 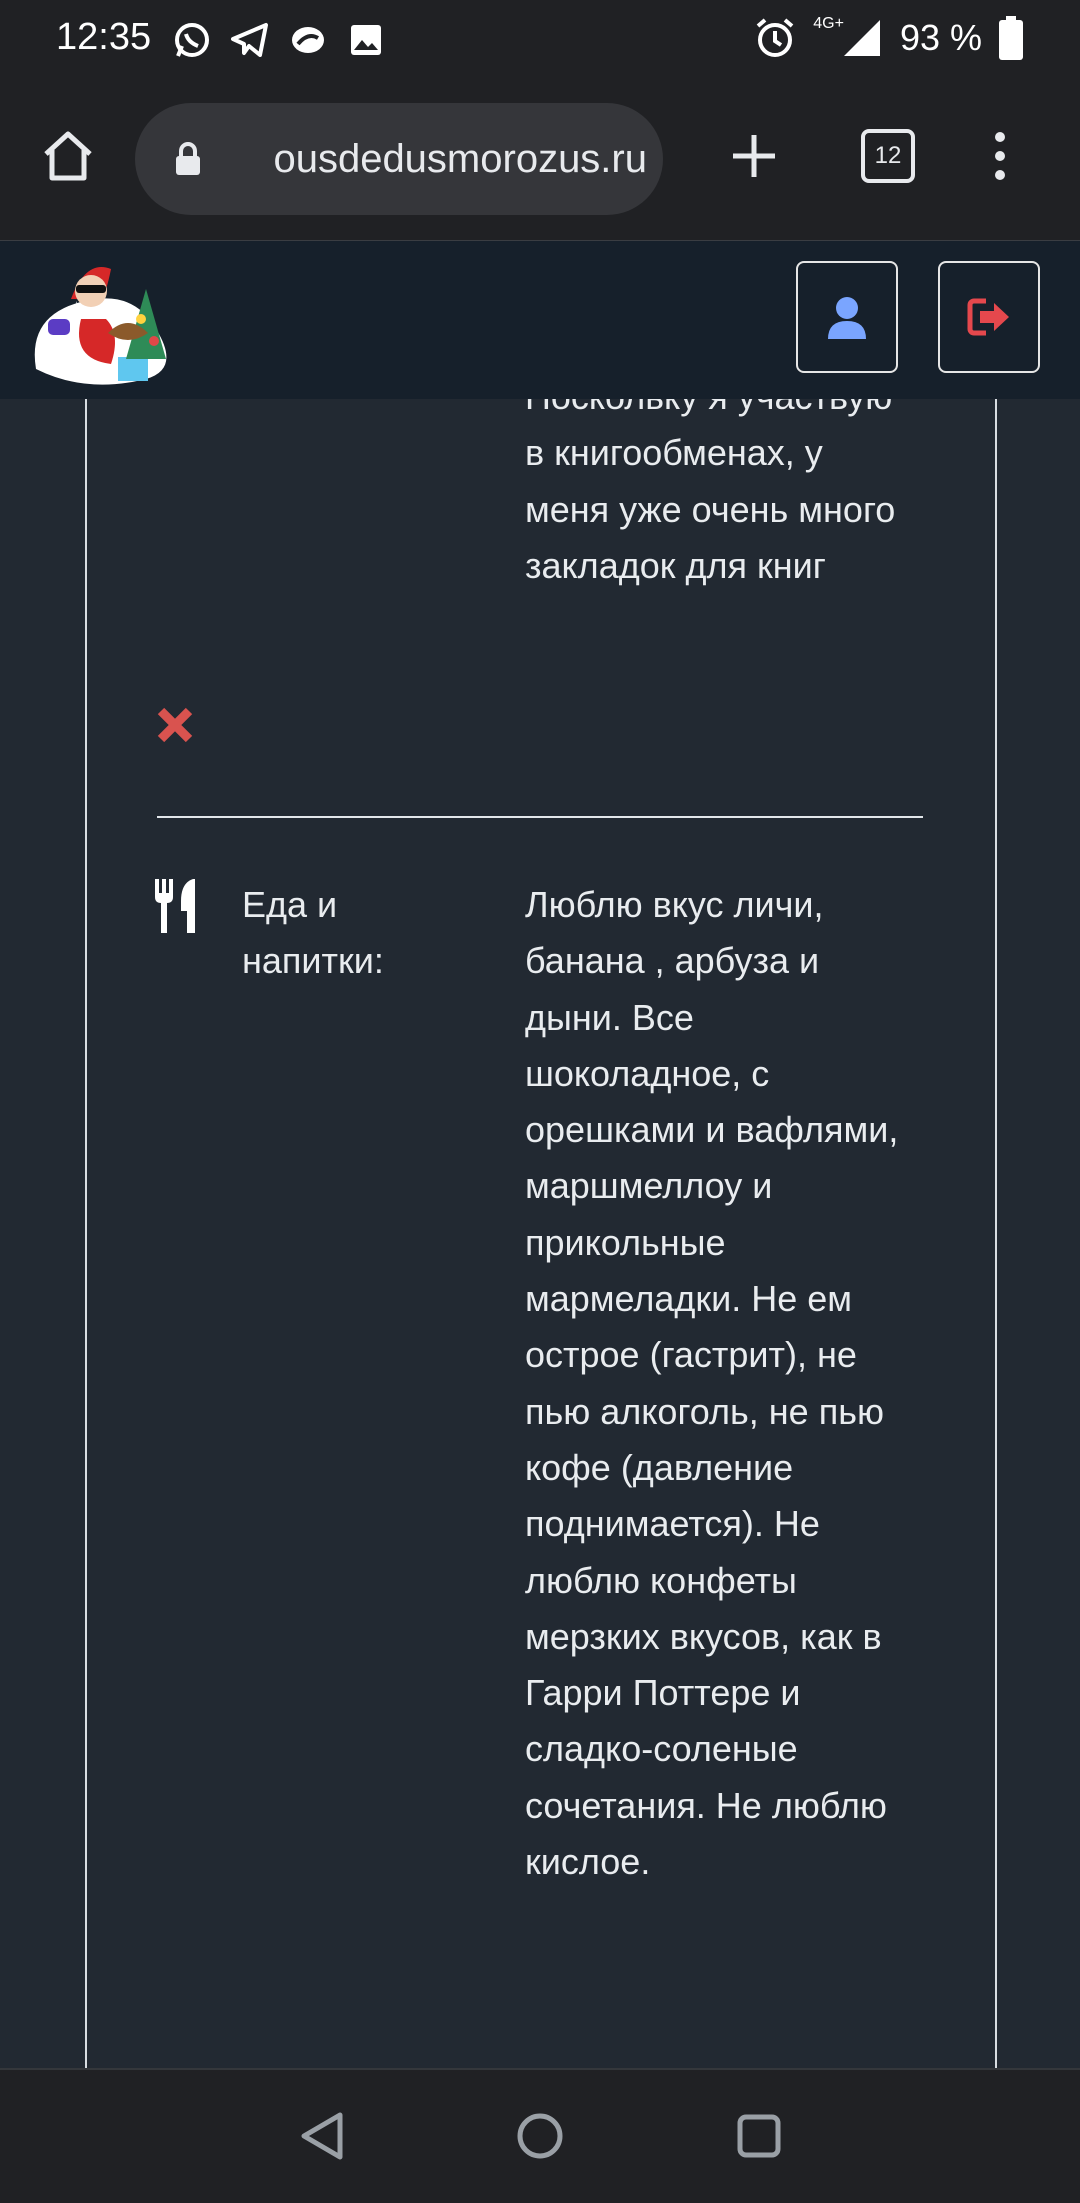 I want to click on battery-icon, so click(x=1011, y=38).